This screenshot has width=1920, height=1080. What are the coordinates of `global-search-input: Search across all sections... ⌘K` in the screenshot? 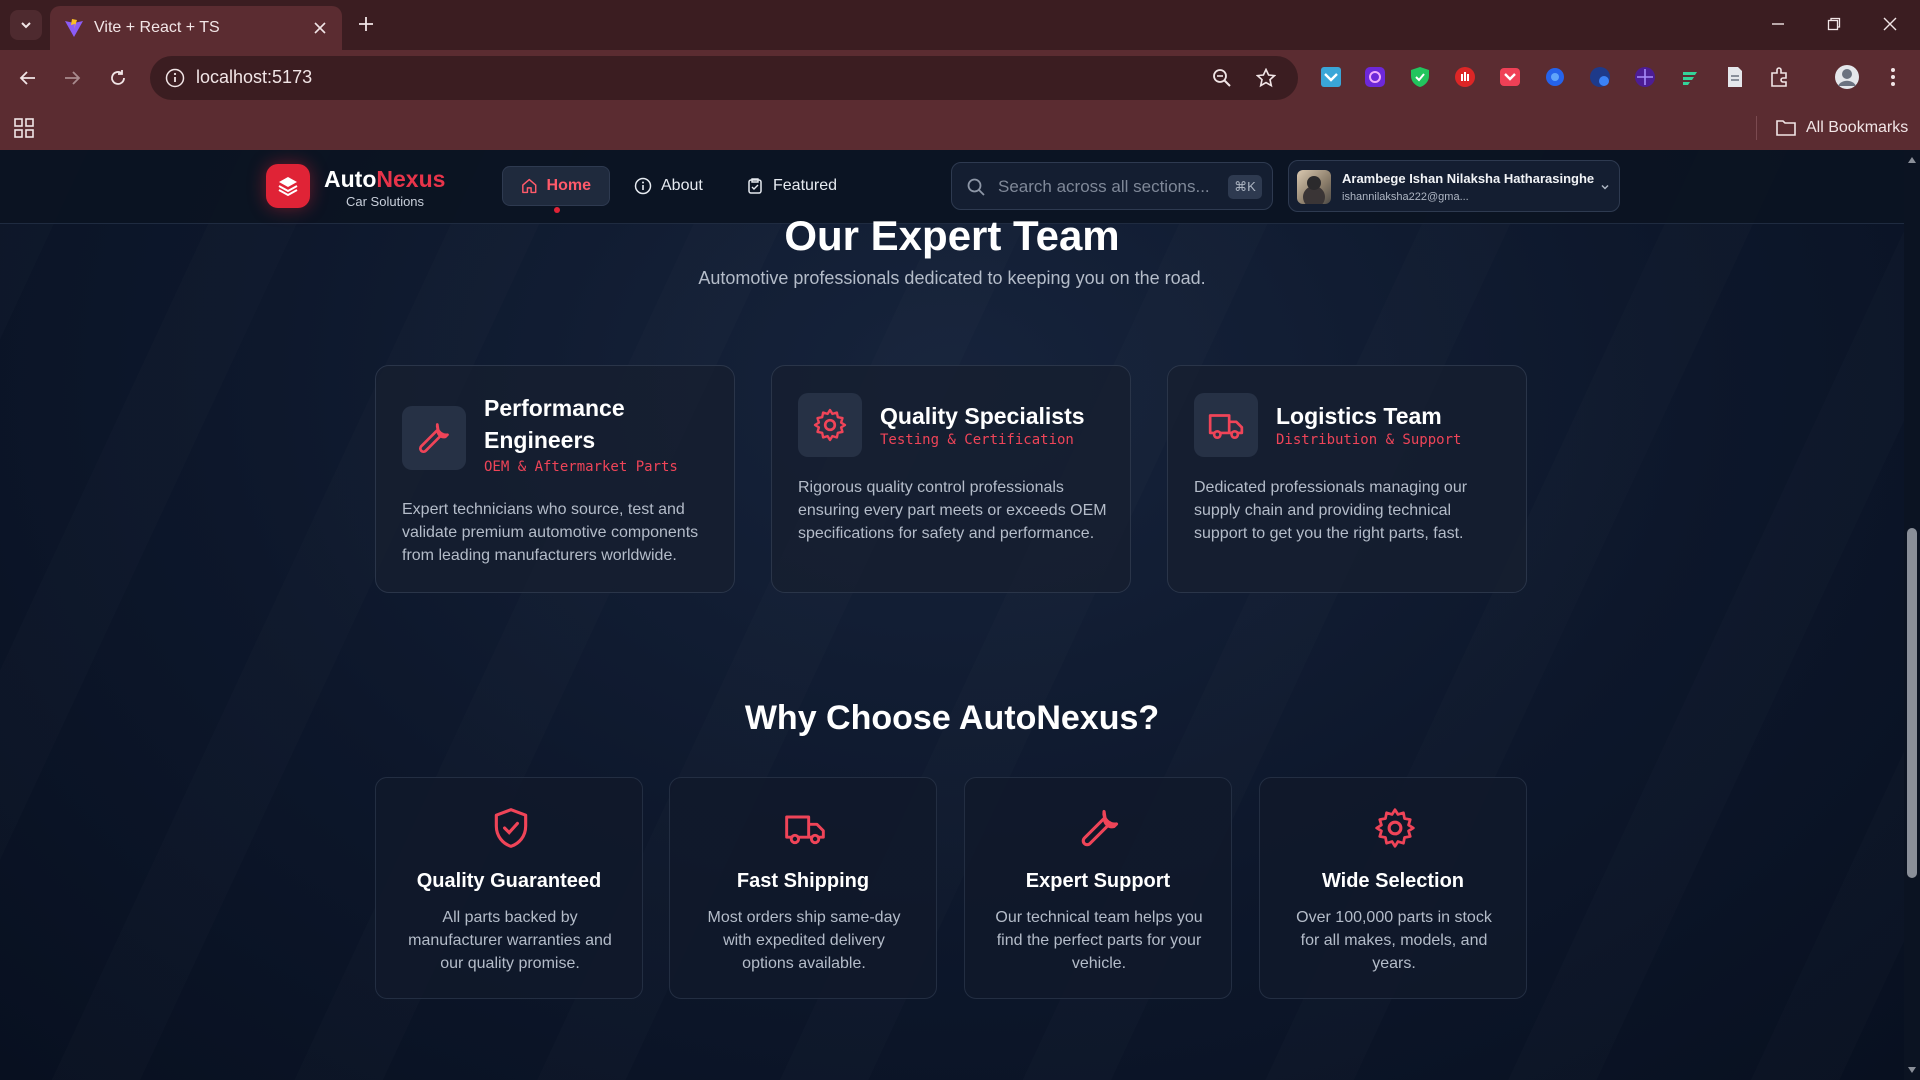 It's located at (1112, 186).